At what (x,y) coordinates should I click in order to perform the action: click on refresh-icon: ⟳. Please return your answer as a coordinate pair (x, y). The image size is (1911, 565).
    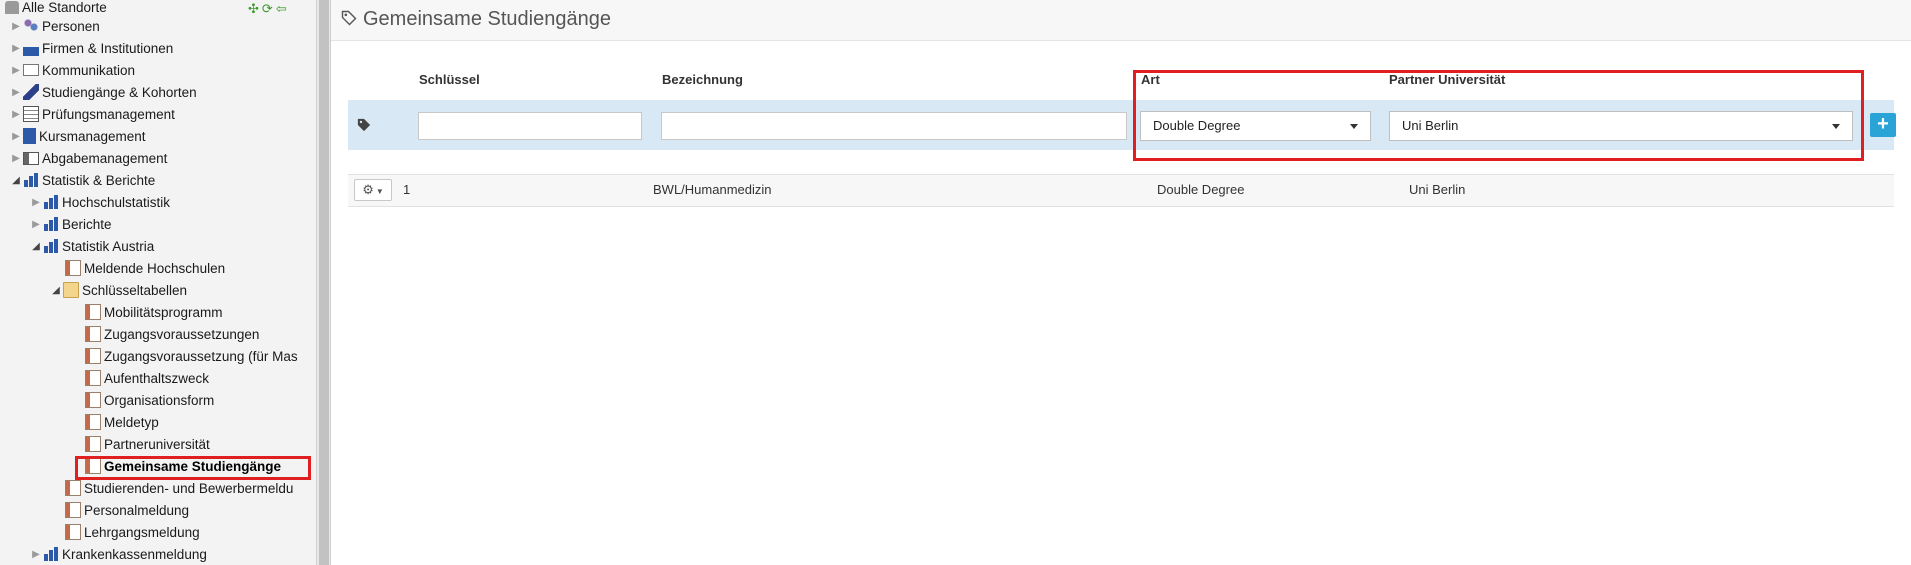
    Looking at the image, I should click on (269, 8).